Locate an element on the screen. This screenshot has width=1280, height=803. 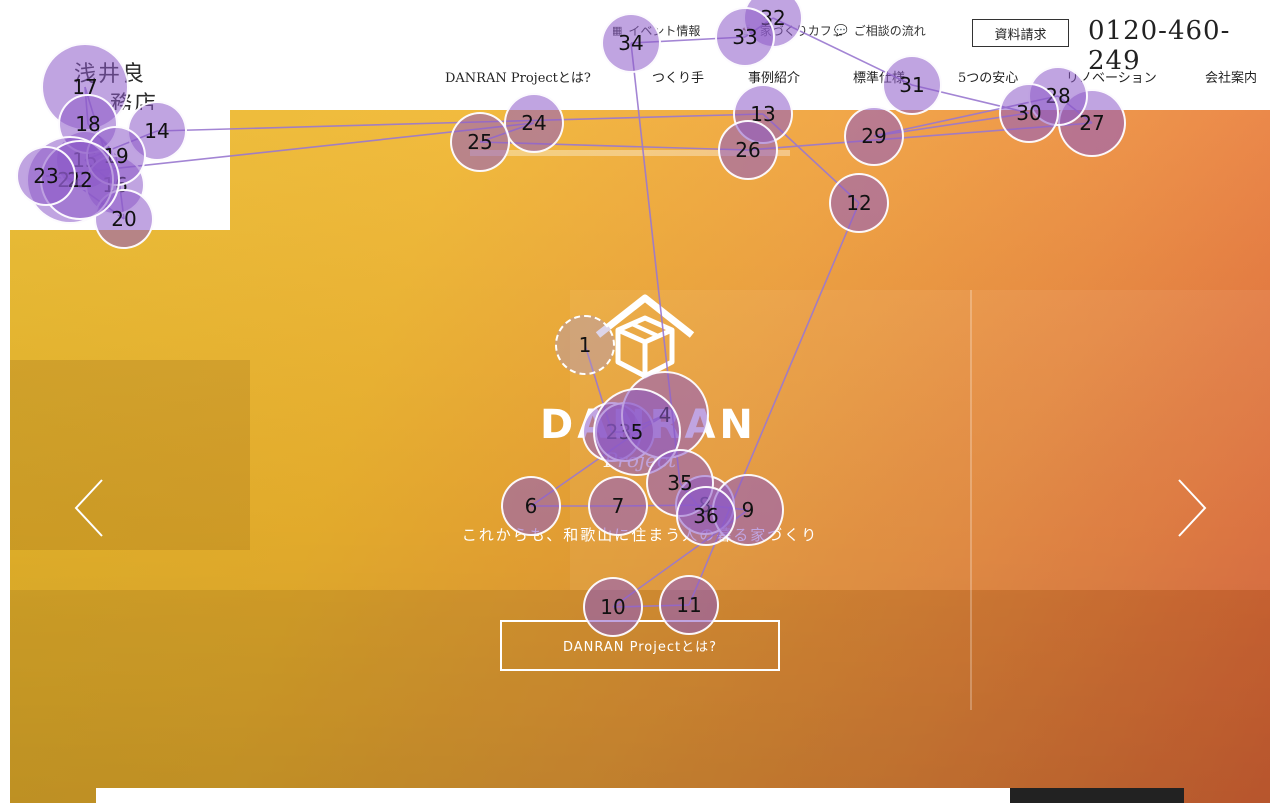
hero-bg-beam is located at coordinates (630, 153).